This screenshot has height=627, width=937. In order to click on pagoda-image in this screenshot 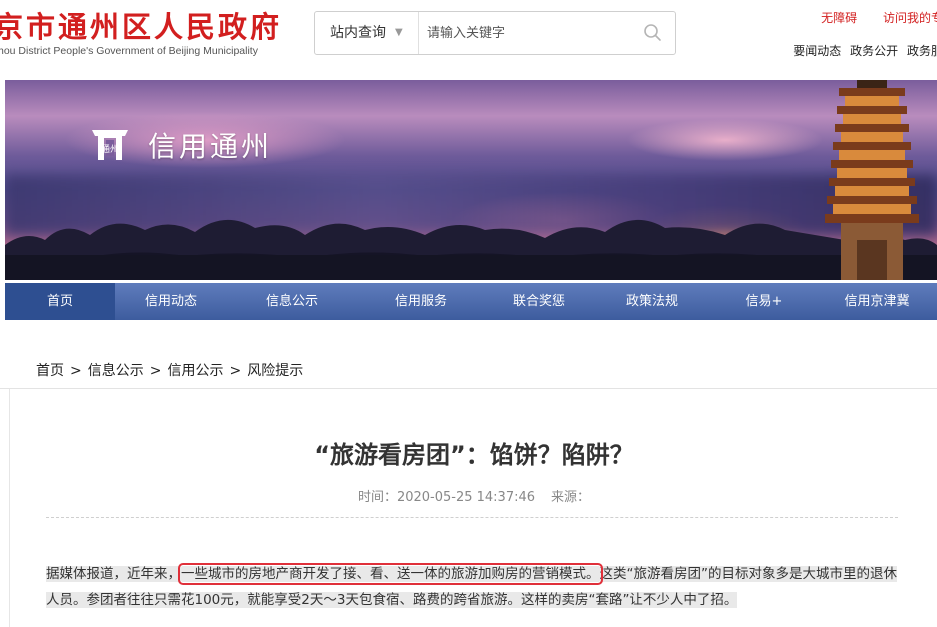, I will do `click(872, 180)`.